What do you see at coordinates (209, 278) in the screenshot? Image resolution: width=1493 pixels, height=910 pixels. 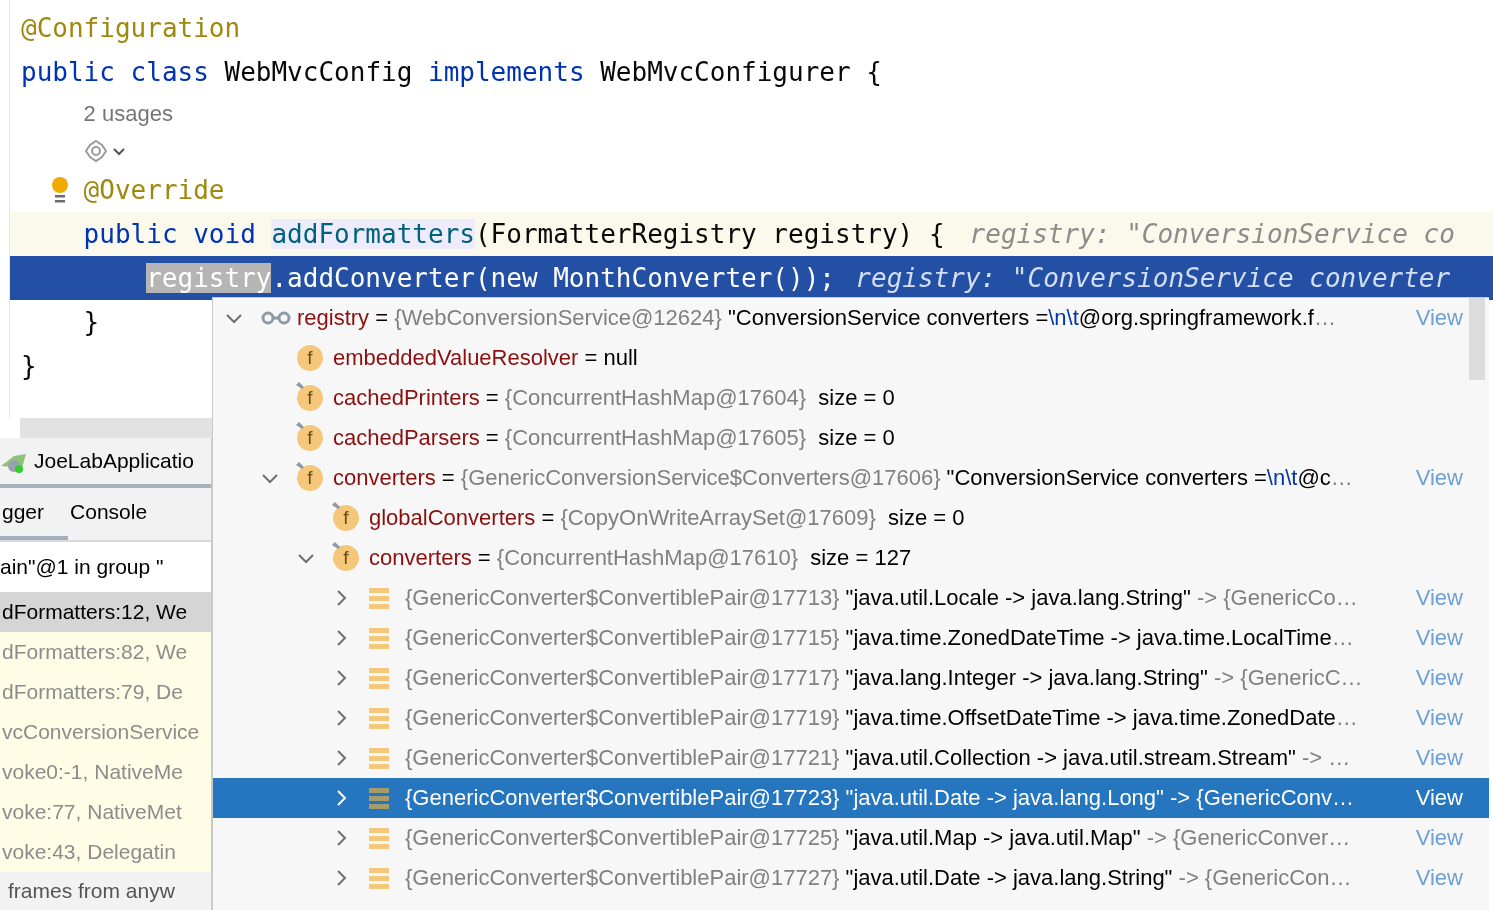 I see `variable-reference: registry` at bounding box center [209, 278].